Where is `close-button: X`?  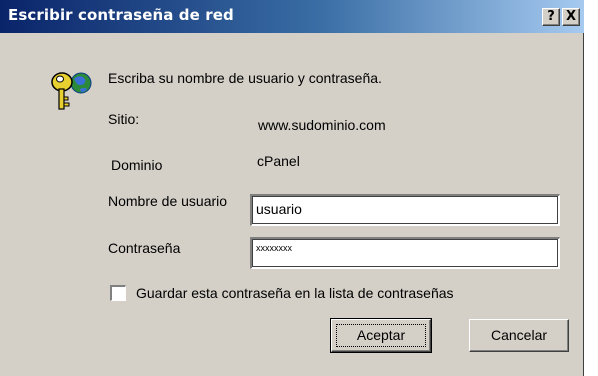 close-button: X is located at coordinates (571, 17).